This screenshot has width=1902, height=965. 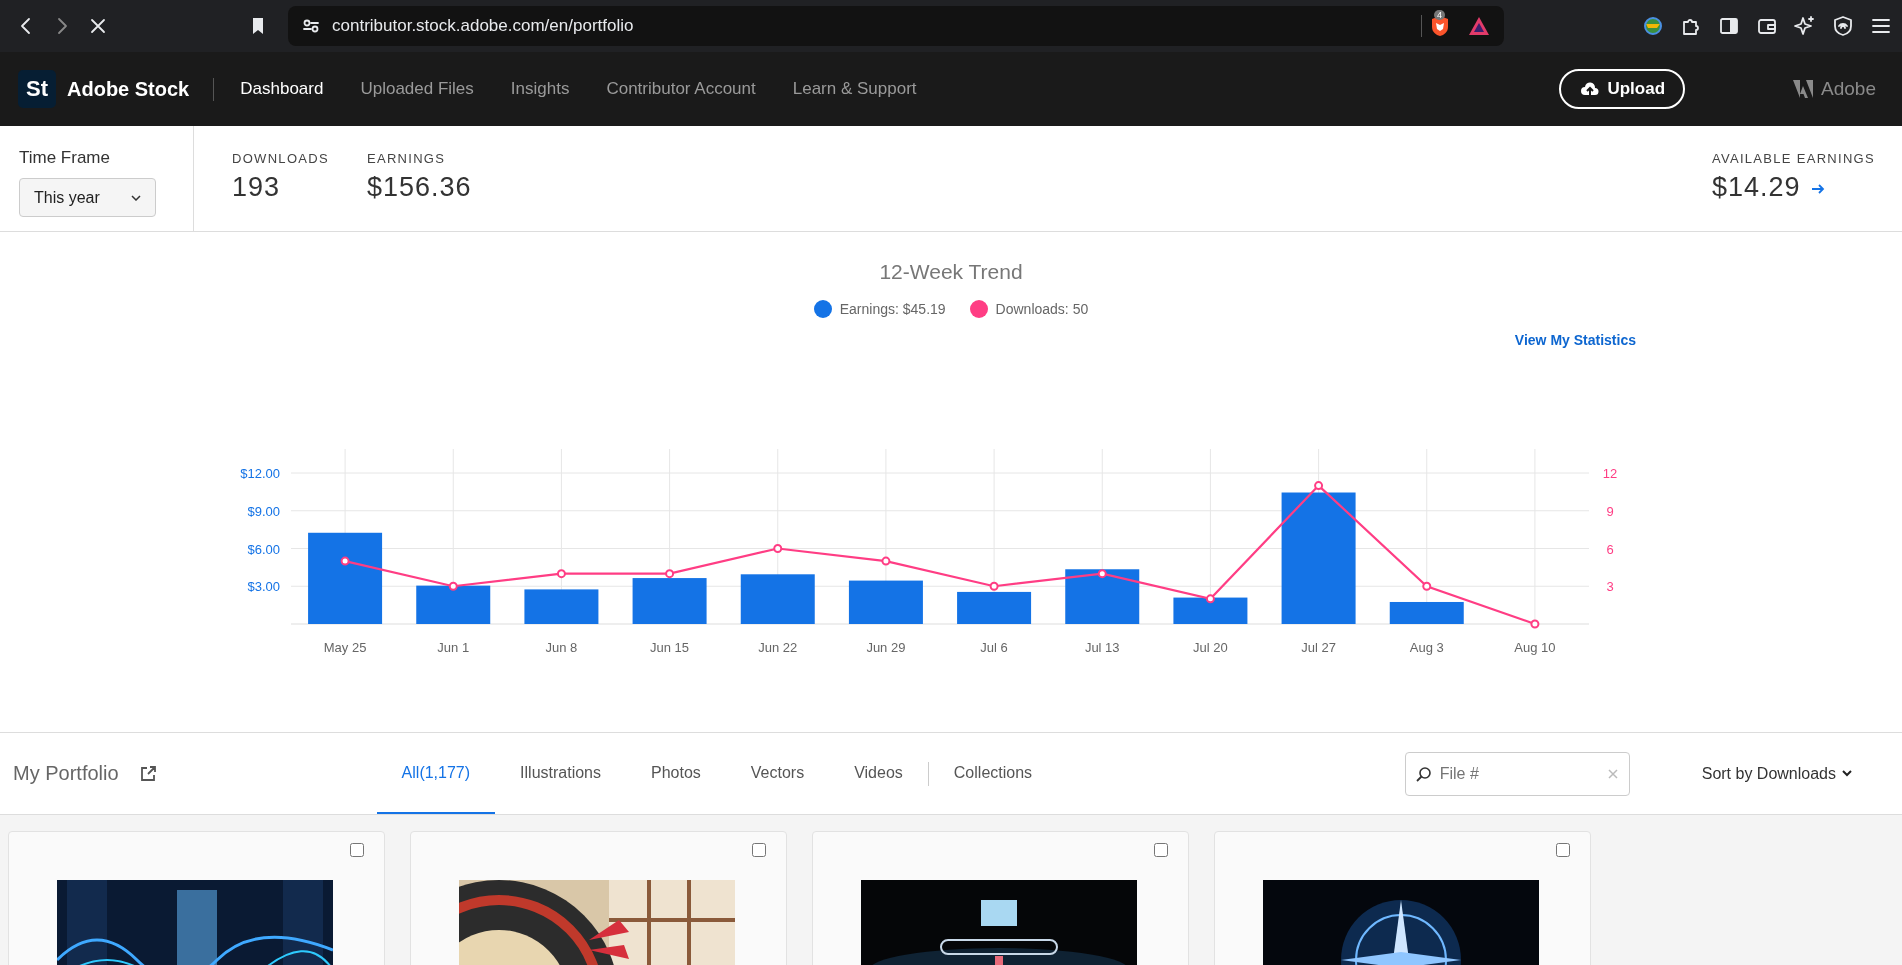 I want to click on upload-button: Upload, so click(x=1622, y=89).